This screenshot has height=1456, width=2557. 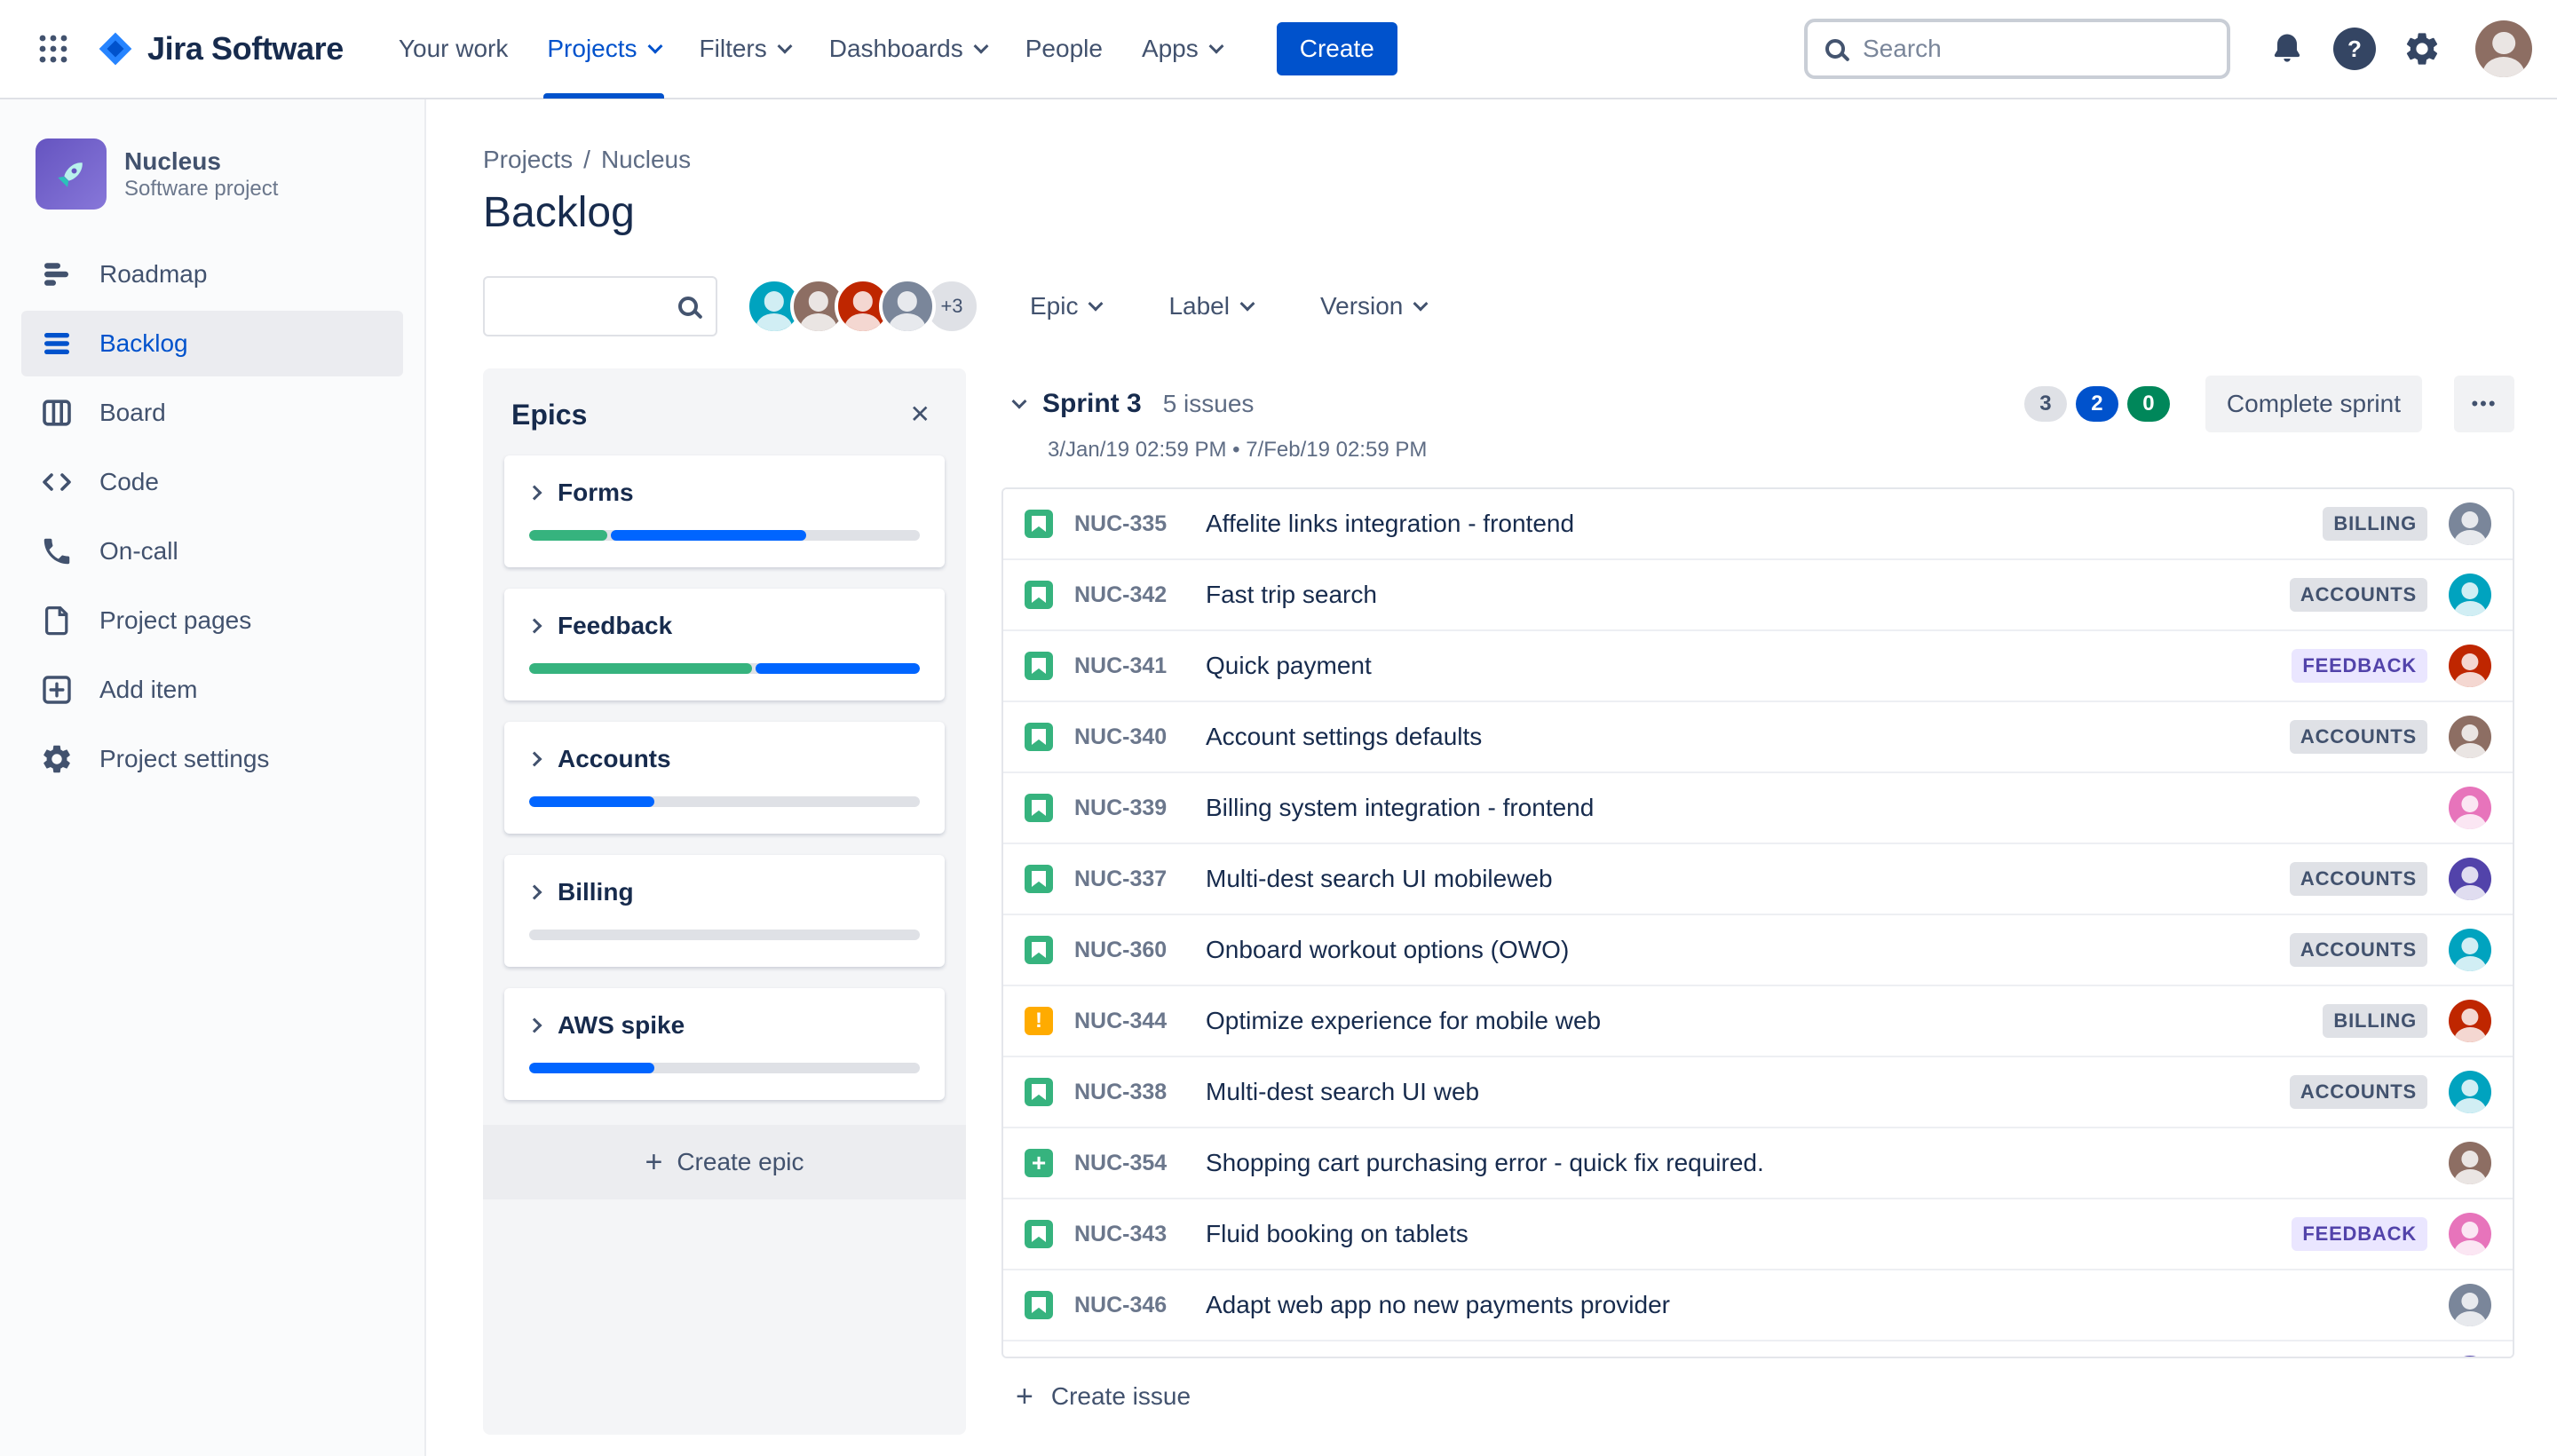 What do you see at coordinates (920, 414) in the screenshot?
I see `close-icon: ✕` at bounding box center [920, 414].